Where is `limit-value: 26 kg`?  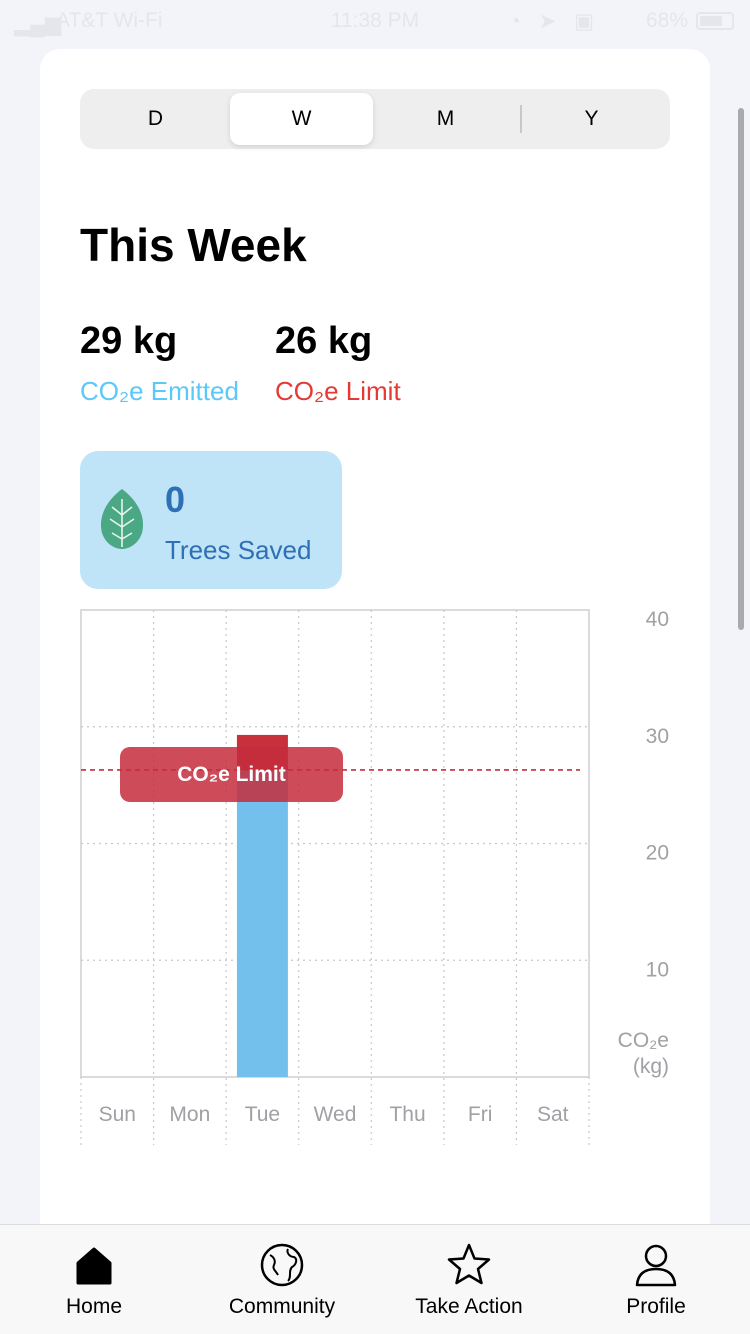
limit-value: 26 kg is located at coordinates (324, 341).